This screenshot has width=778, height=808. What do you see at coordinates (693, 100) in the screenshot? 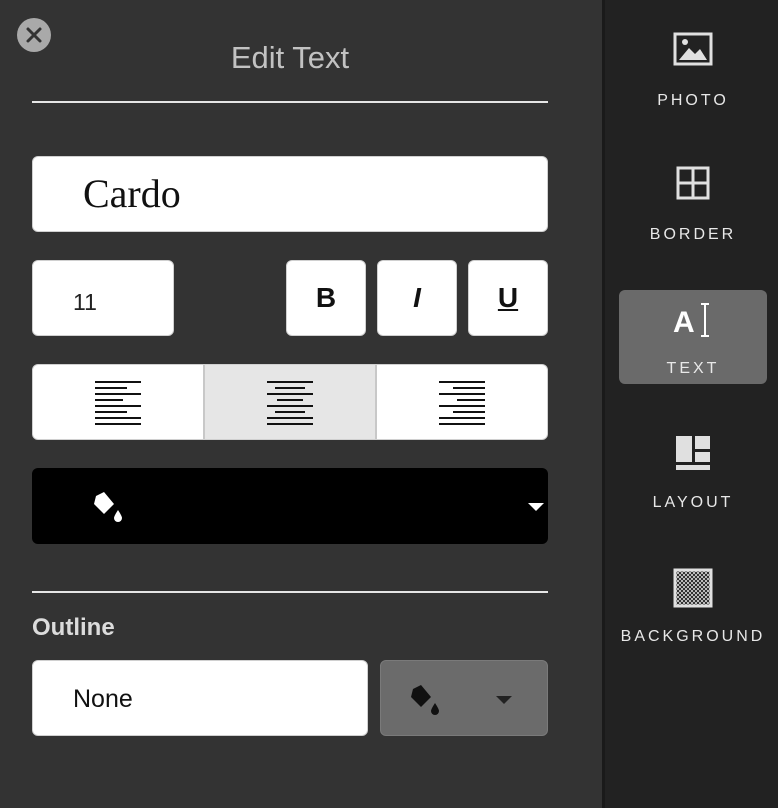
I see `sidebar-item-label: PHOTO` at bounding box center [693, 100].